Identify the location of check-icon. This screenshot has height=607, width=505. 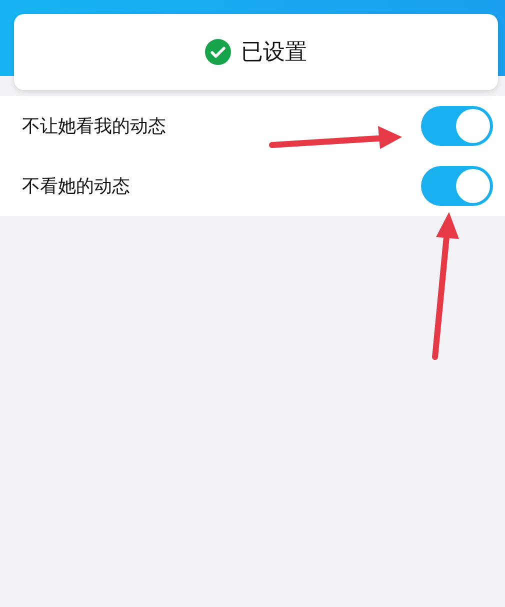
(218, 52).